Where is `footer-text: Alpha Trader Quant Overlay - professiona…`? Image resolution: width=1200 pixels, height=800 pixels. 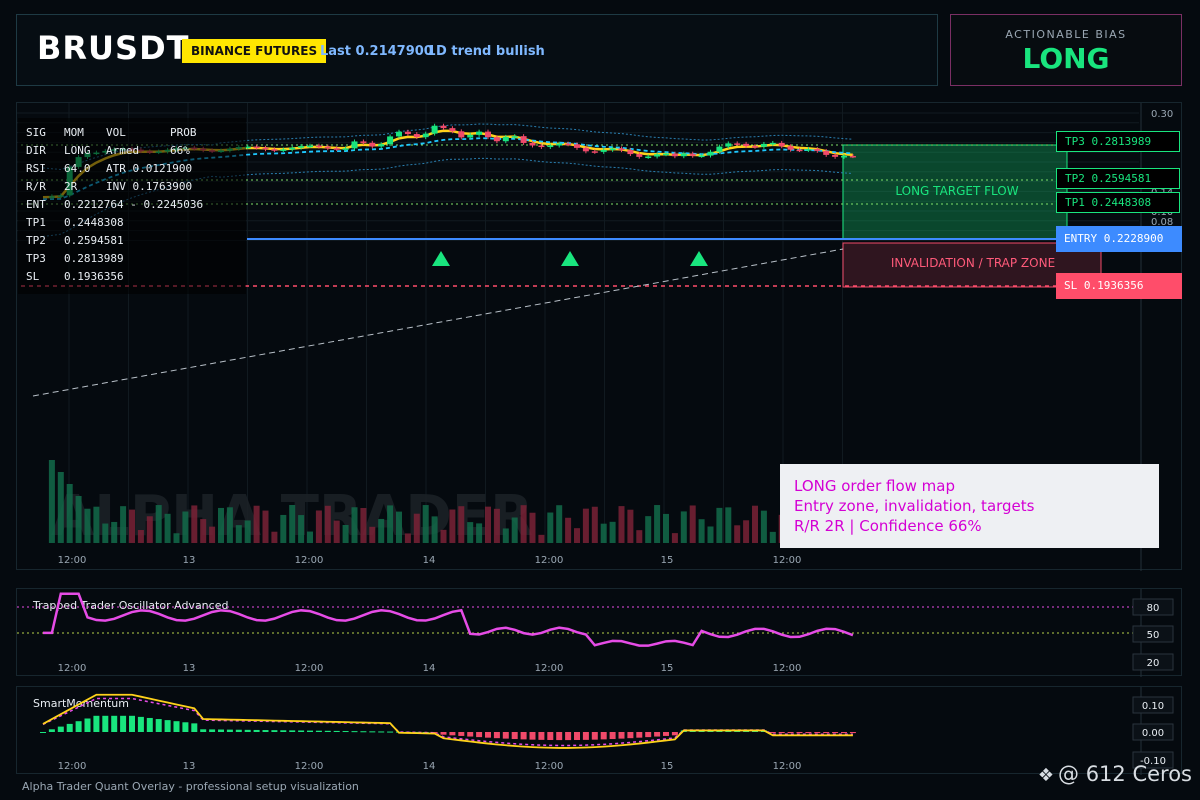
footer-text: Alpha Trader Quant Overlay - professiona… is located at coordinates (190, 786).